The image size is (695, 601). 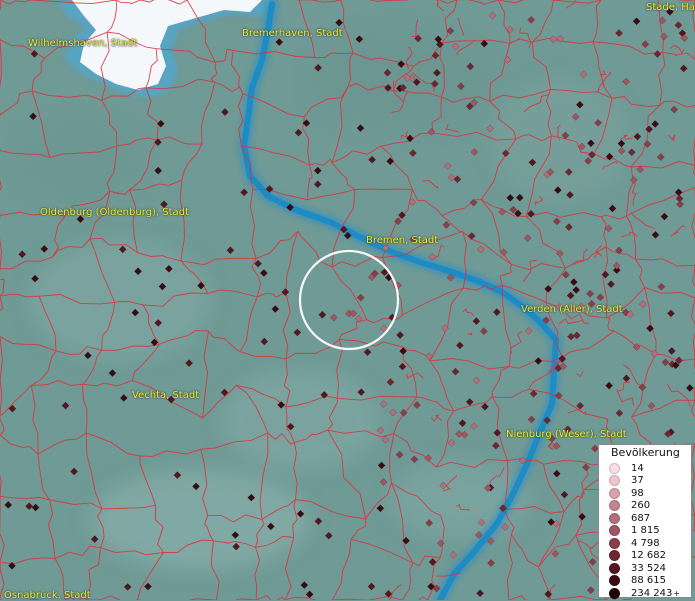 What do you see at coordinates (82, 43) in the screenshot?
I see `city-label-wilhelmshaven: Wilhelmshaven, Stadt` at bounding box center [82, 43].